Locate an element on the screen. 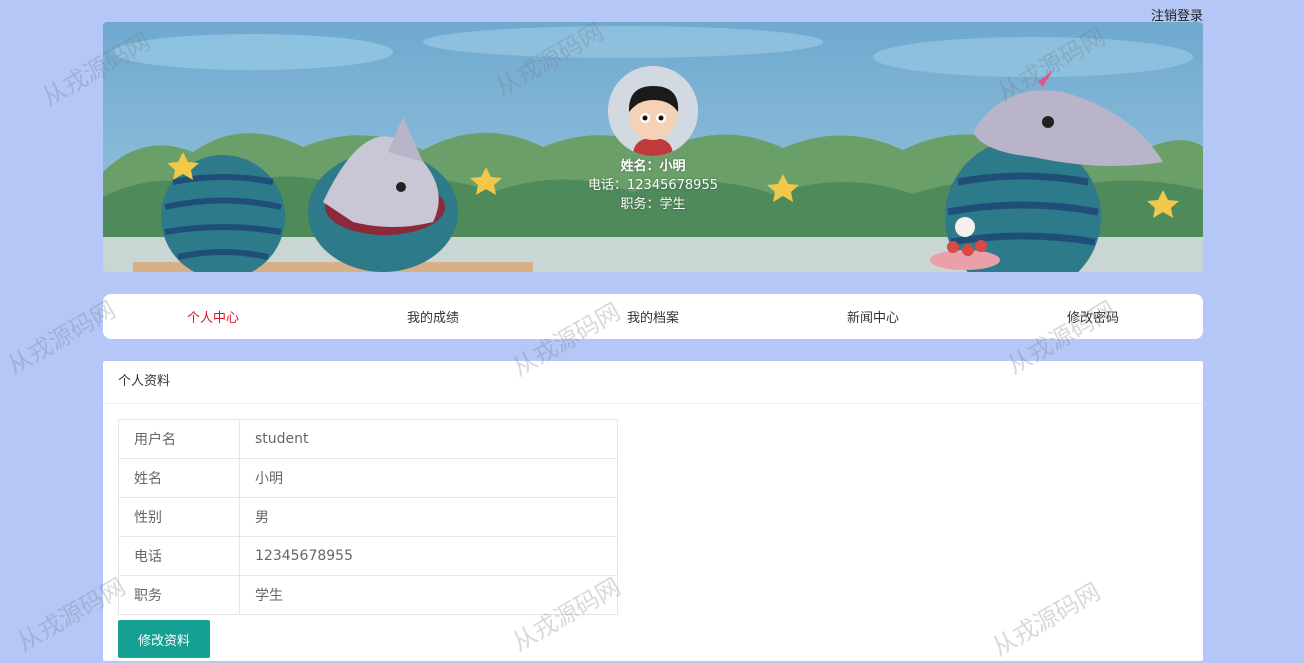  profile-name-label: 姓名： is located at coordinates (640, 166).